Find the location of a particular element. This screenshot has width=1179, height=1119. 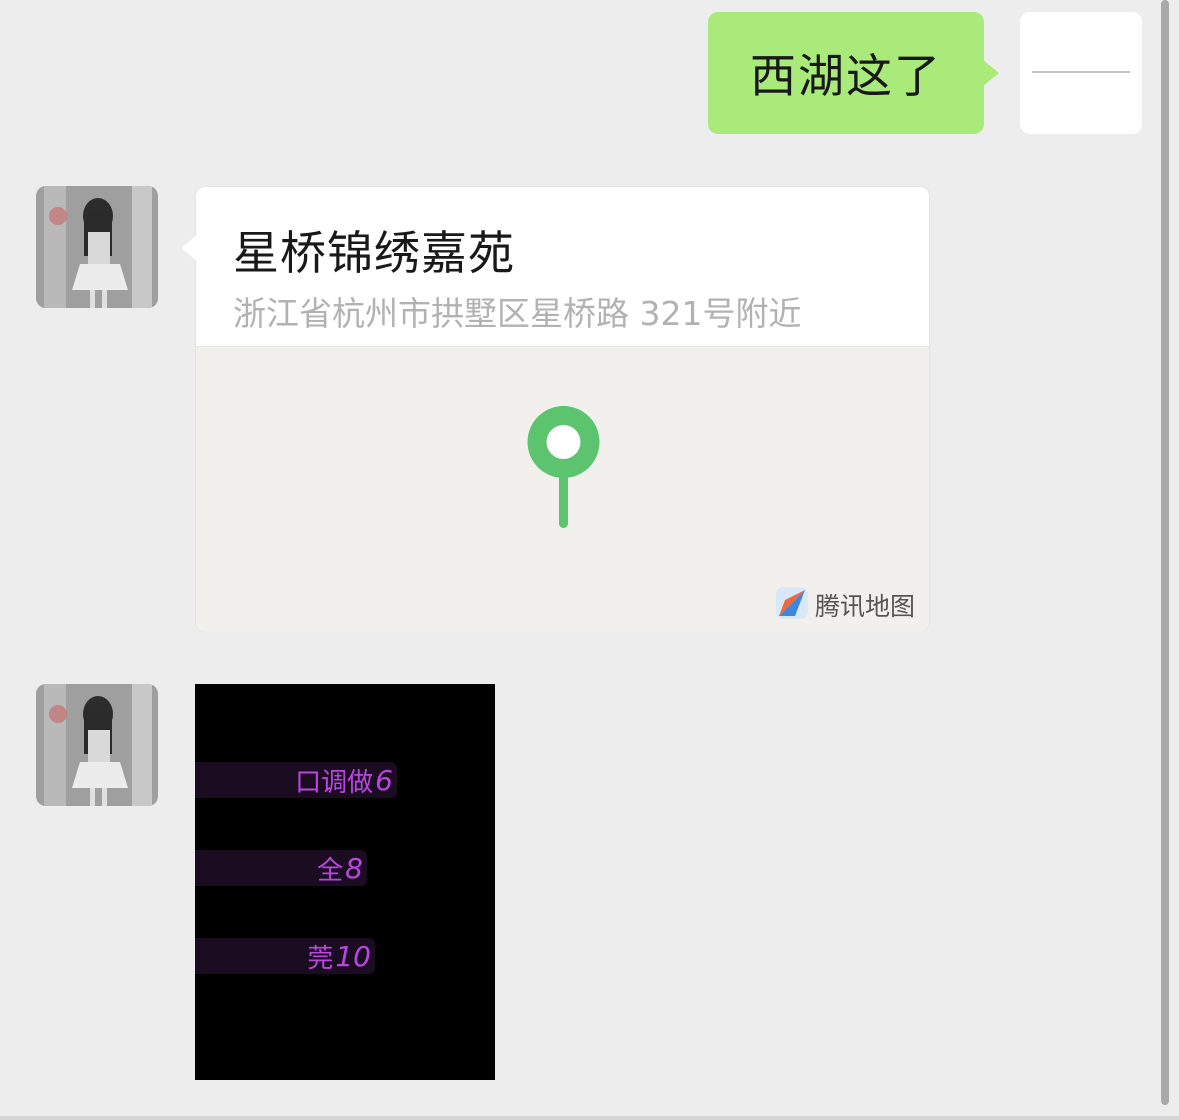

map-provider-badge: 腾讯地图 is located at coordinates (845, 605).